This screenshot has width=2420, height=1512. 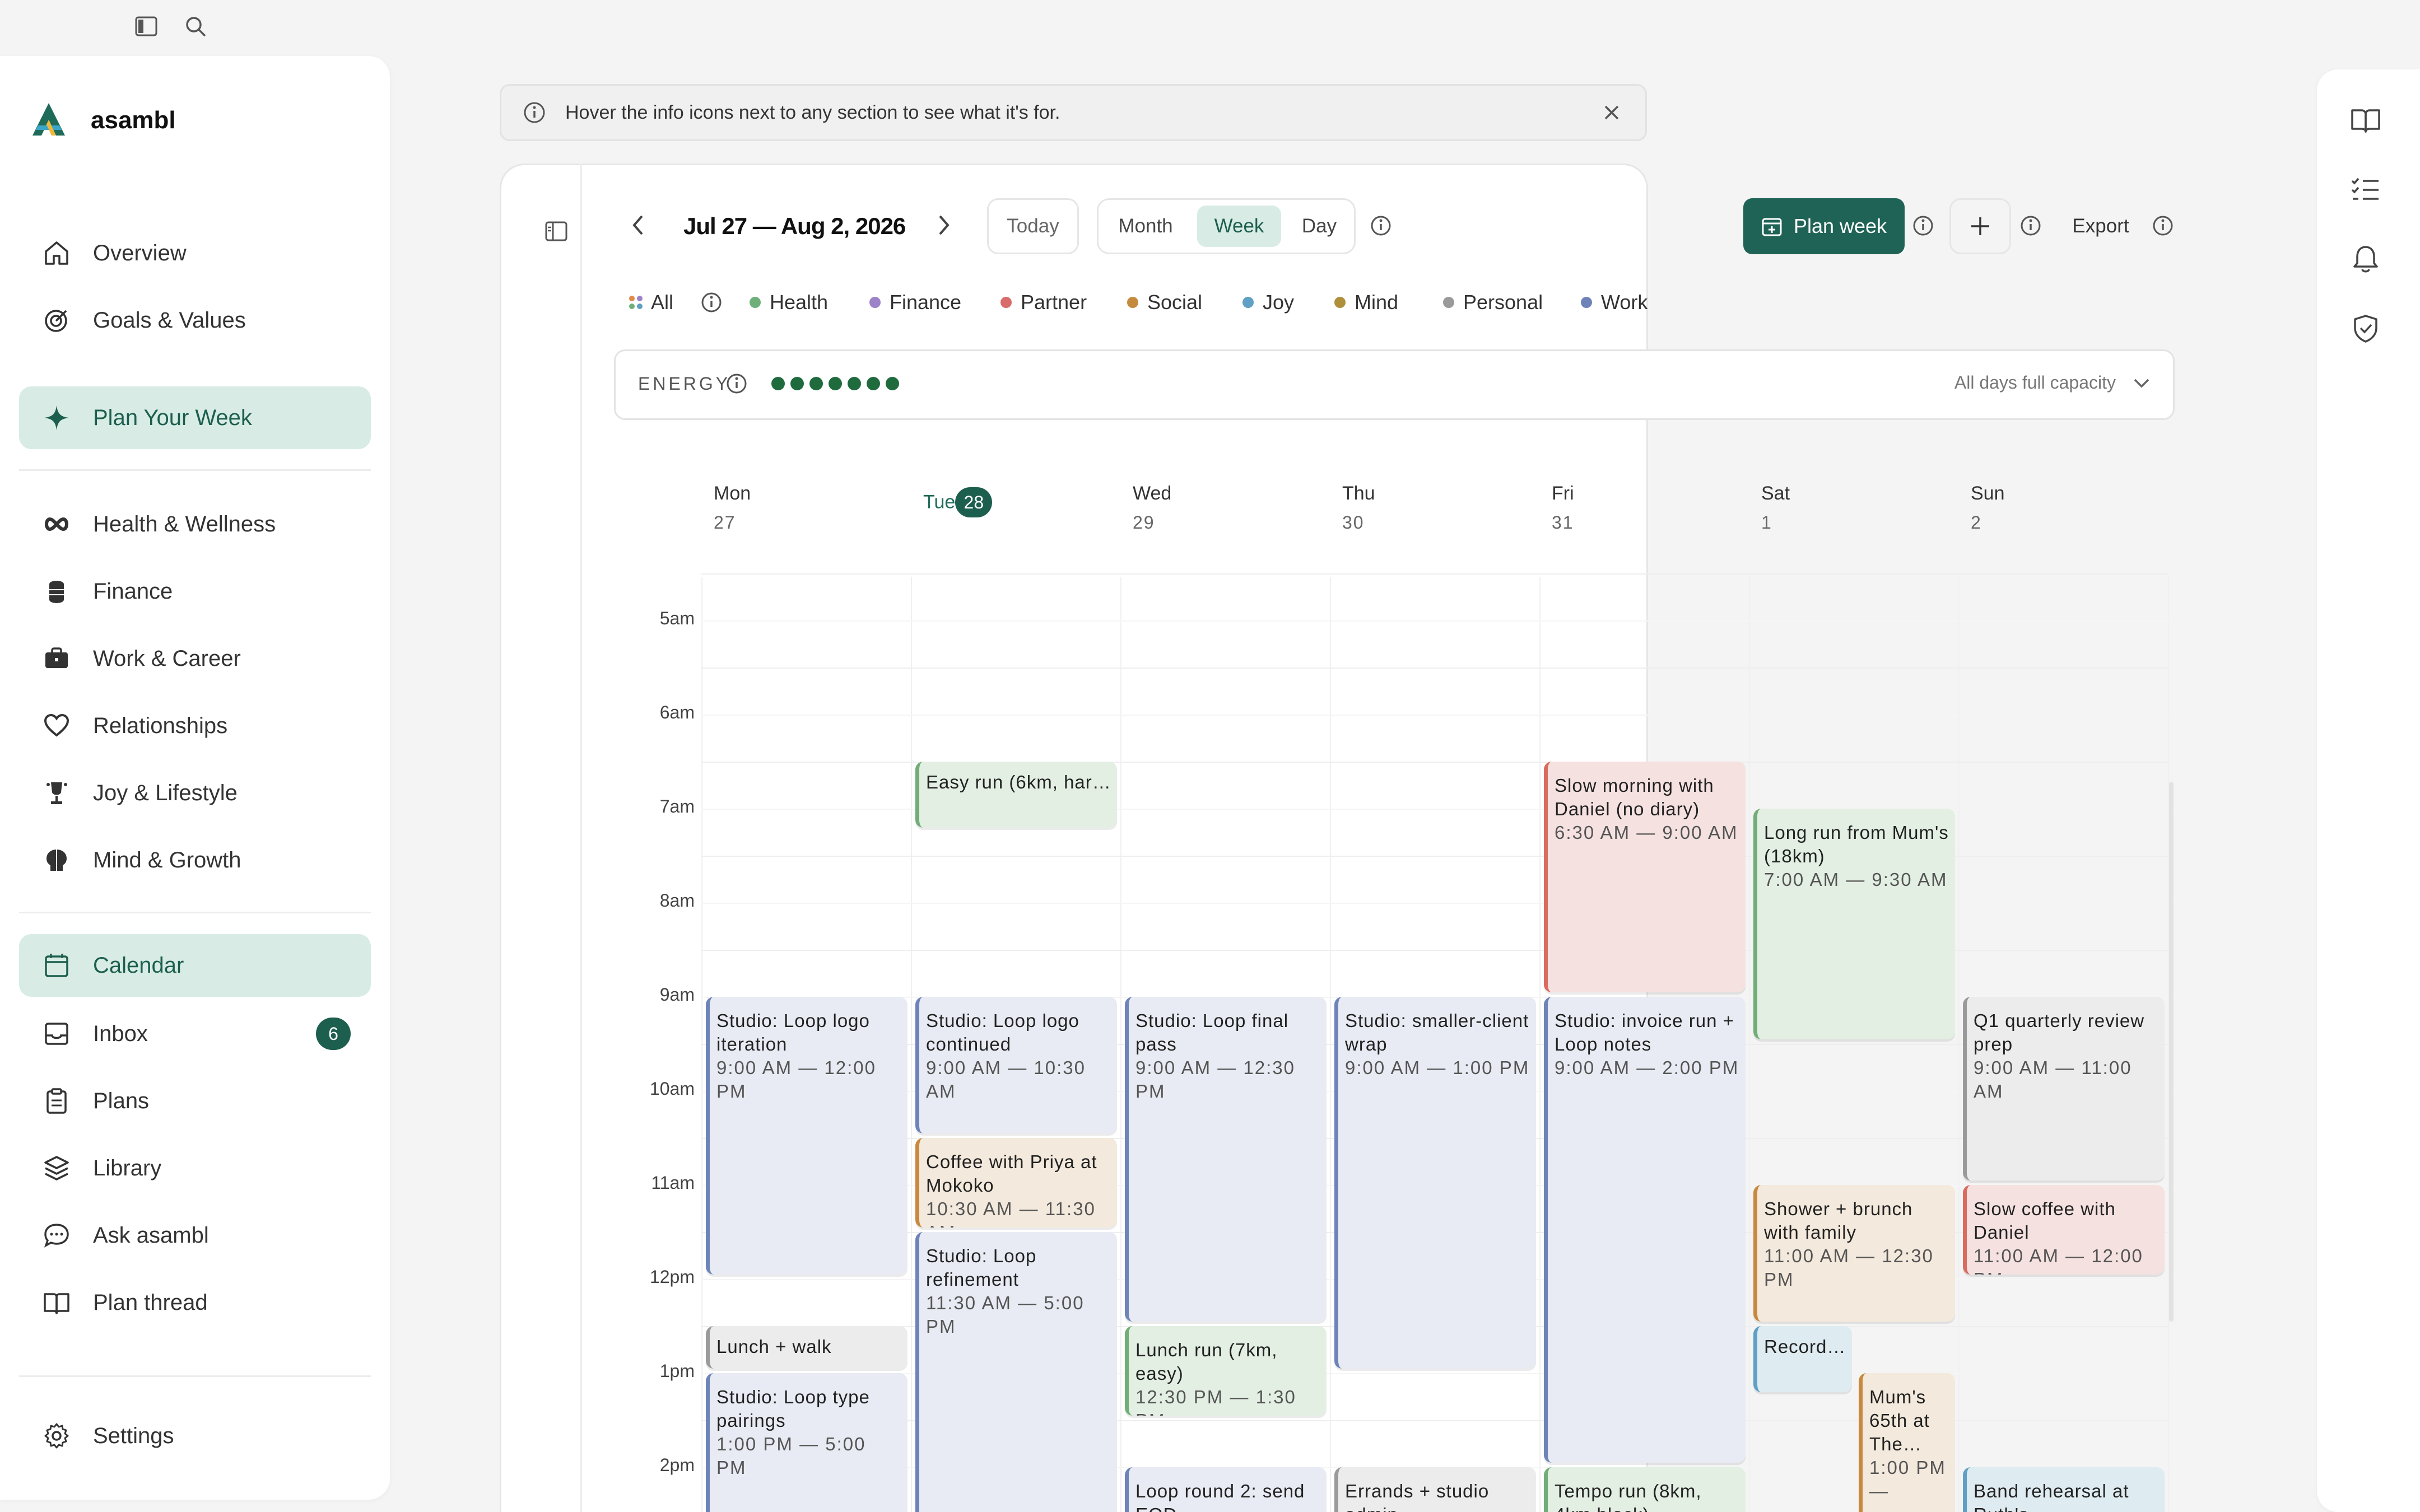 I want to click on view-day-button: Day, so click(x=1319, y=227).